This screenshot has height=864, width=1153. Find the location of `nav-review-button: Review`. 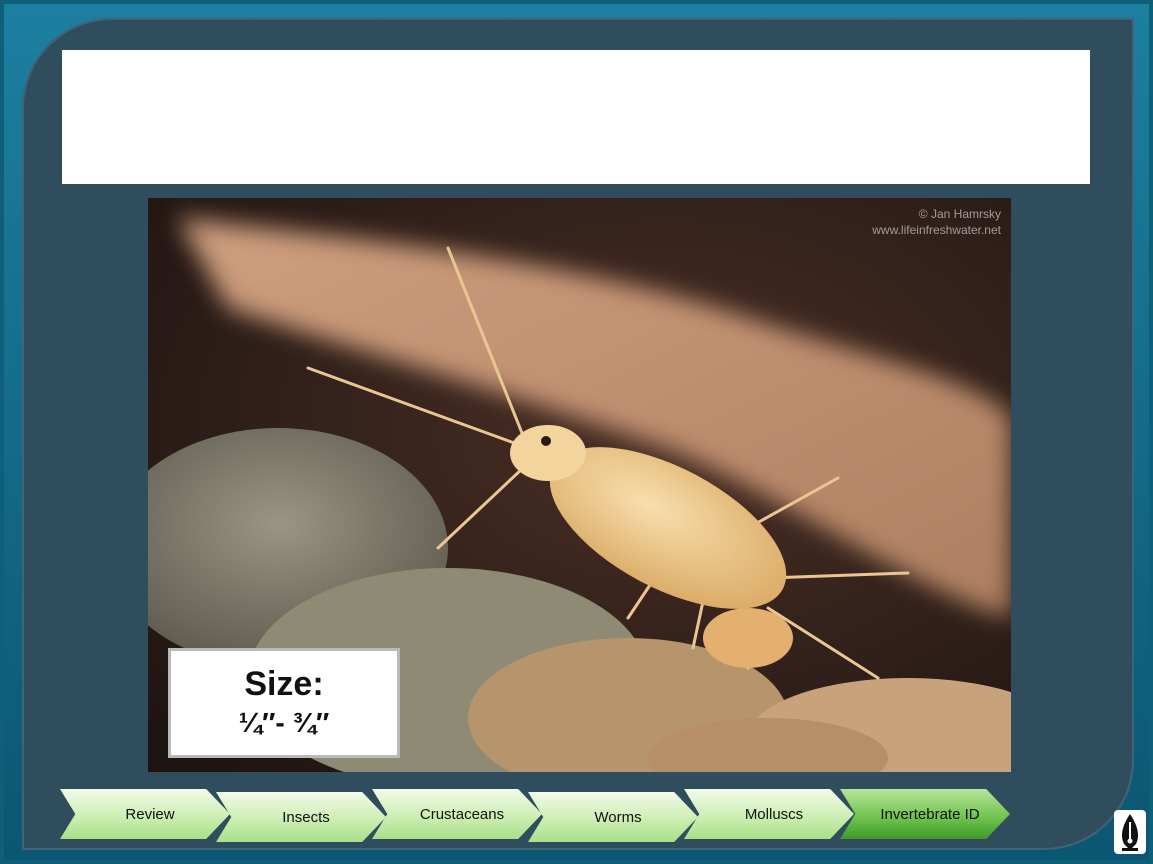

nav-review-button: Review is located at coordinates (145, 814).